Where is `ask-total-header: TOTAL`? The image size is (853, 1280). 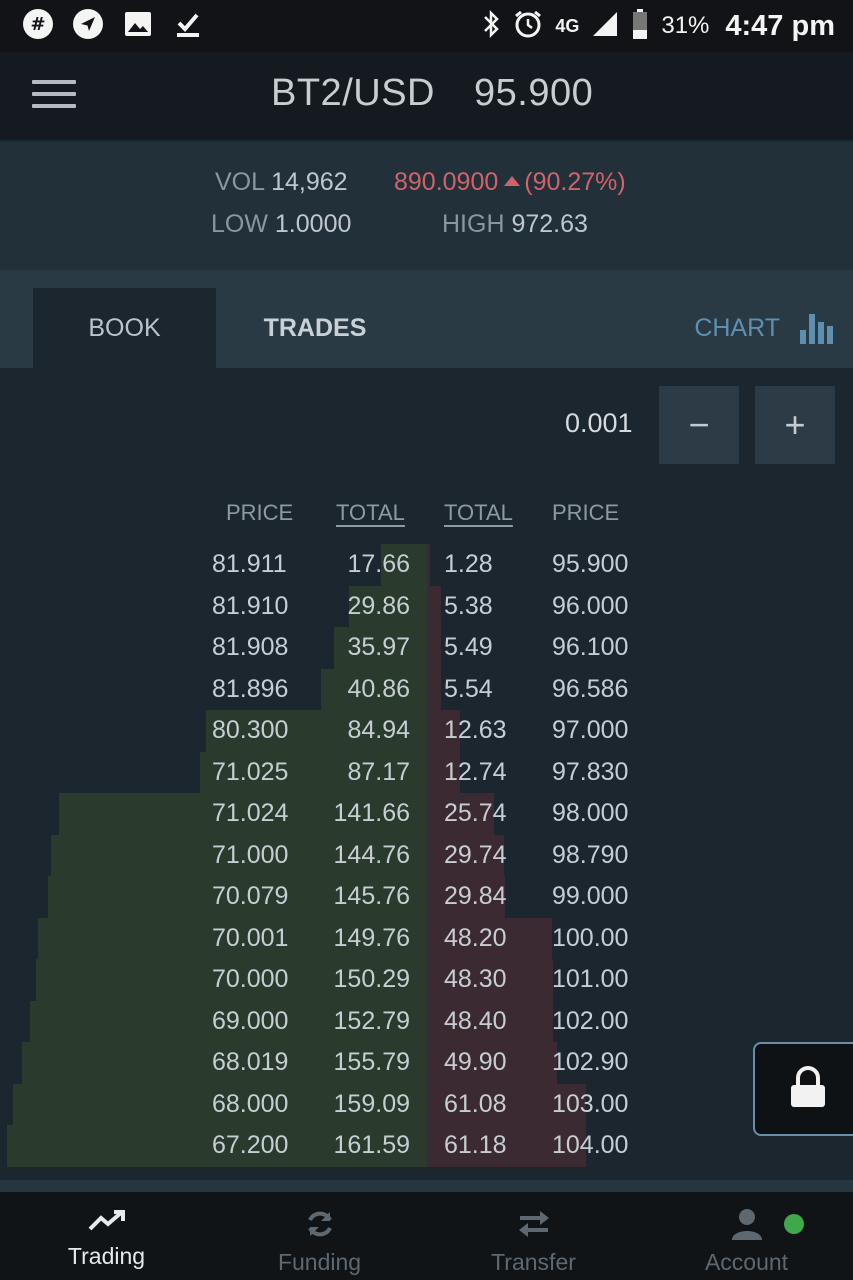
ask-total-header: TOTAL is located at coordinates (478, 513).